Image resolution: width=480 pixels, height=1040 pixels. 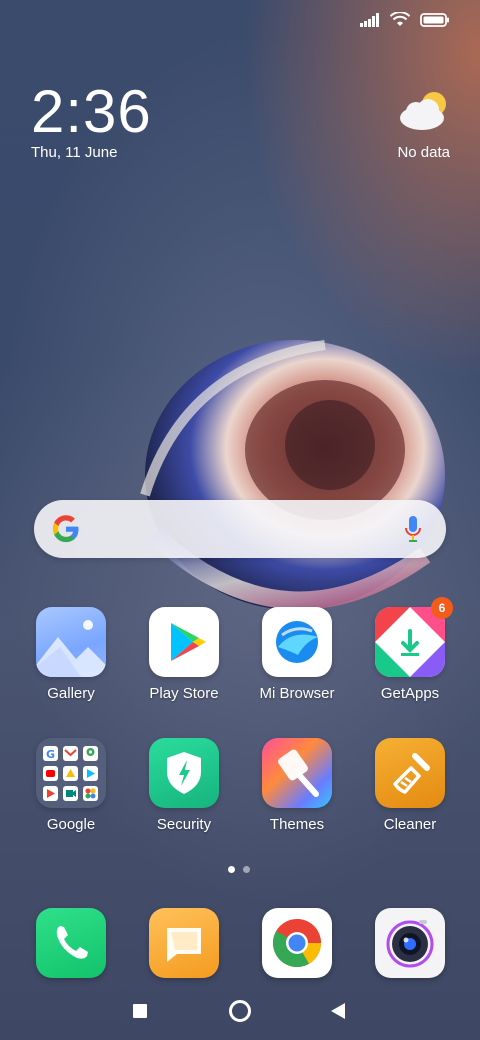 What do you see at coordinates (297, 642) in the screenshot?
I see `mi-browser-icon` at bounding box center [297, 642].